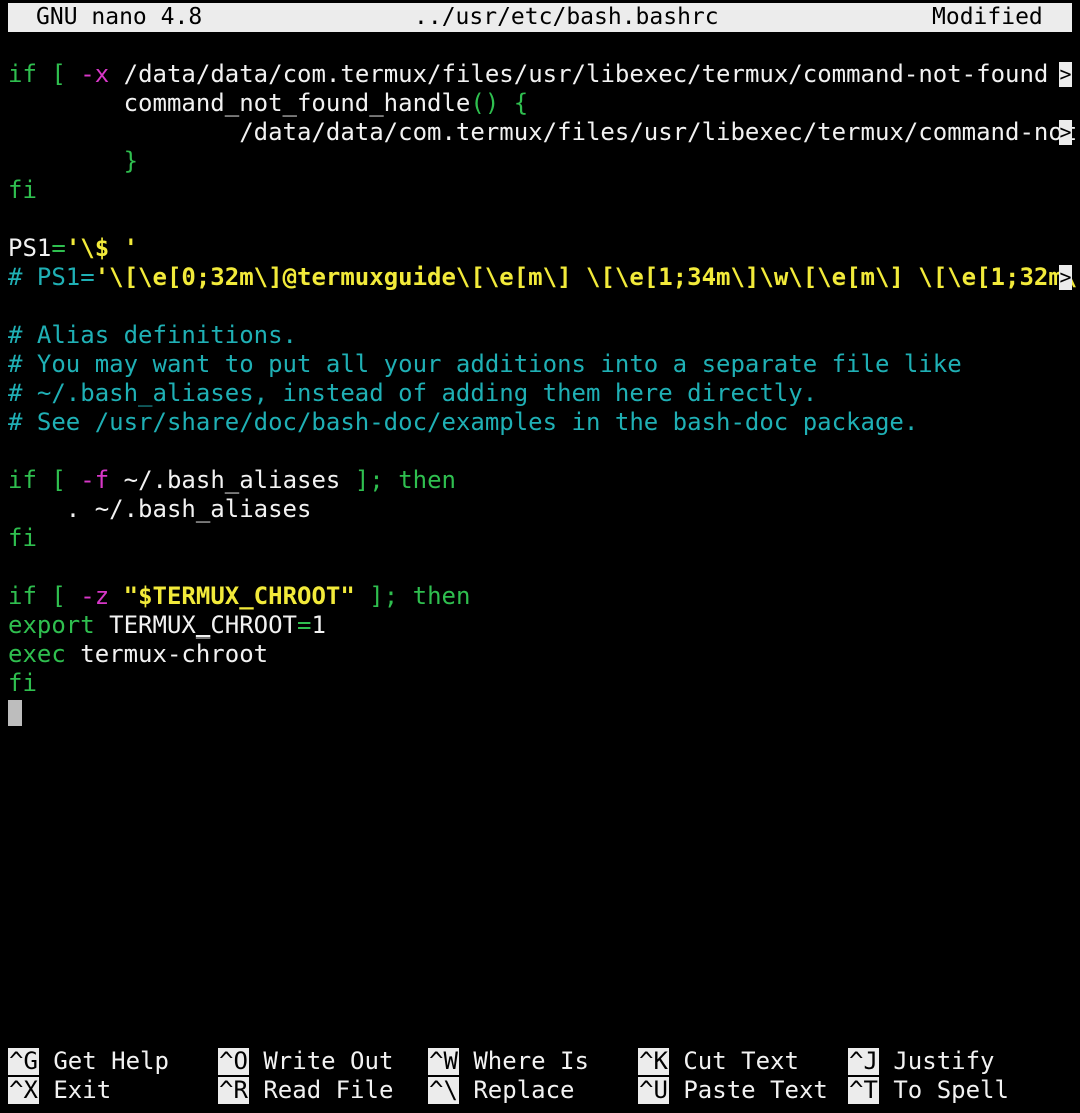 The image size is (1080, 1113). Describe the element at coordinates (326, 103) in the screenshot. I see `code-line: command_not_found_handle() {` at that location.